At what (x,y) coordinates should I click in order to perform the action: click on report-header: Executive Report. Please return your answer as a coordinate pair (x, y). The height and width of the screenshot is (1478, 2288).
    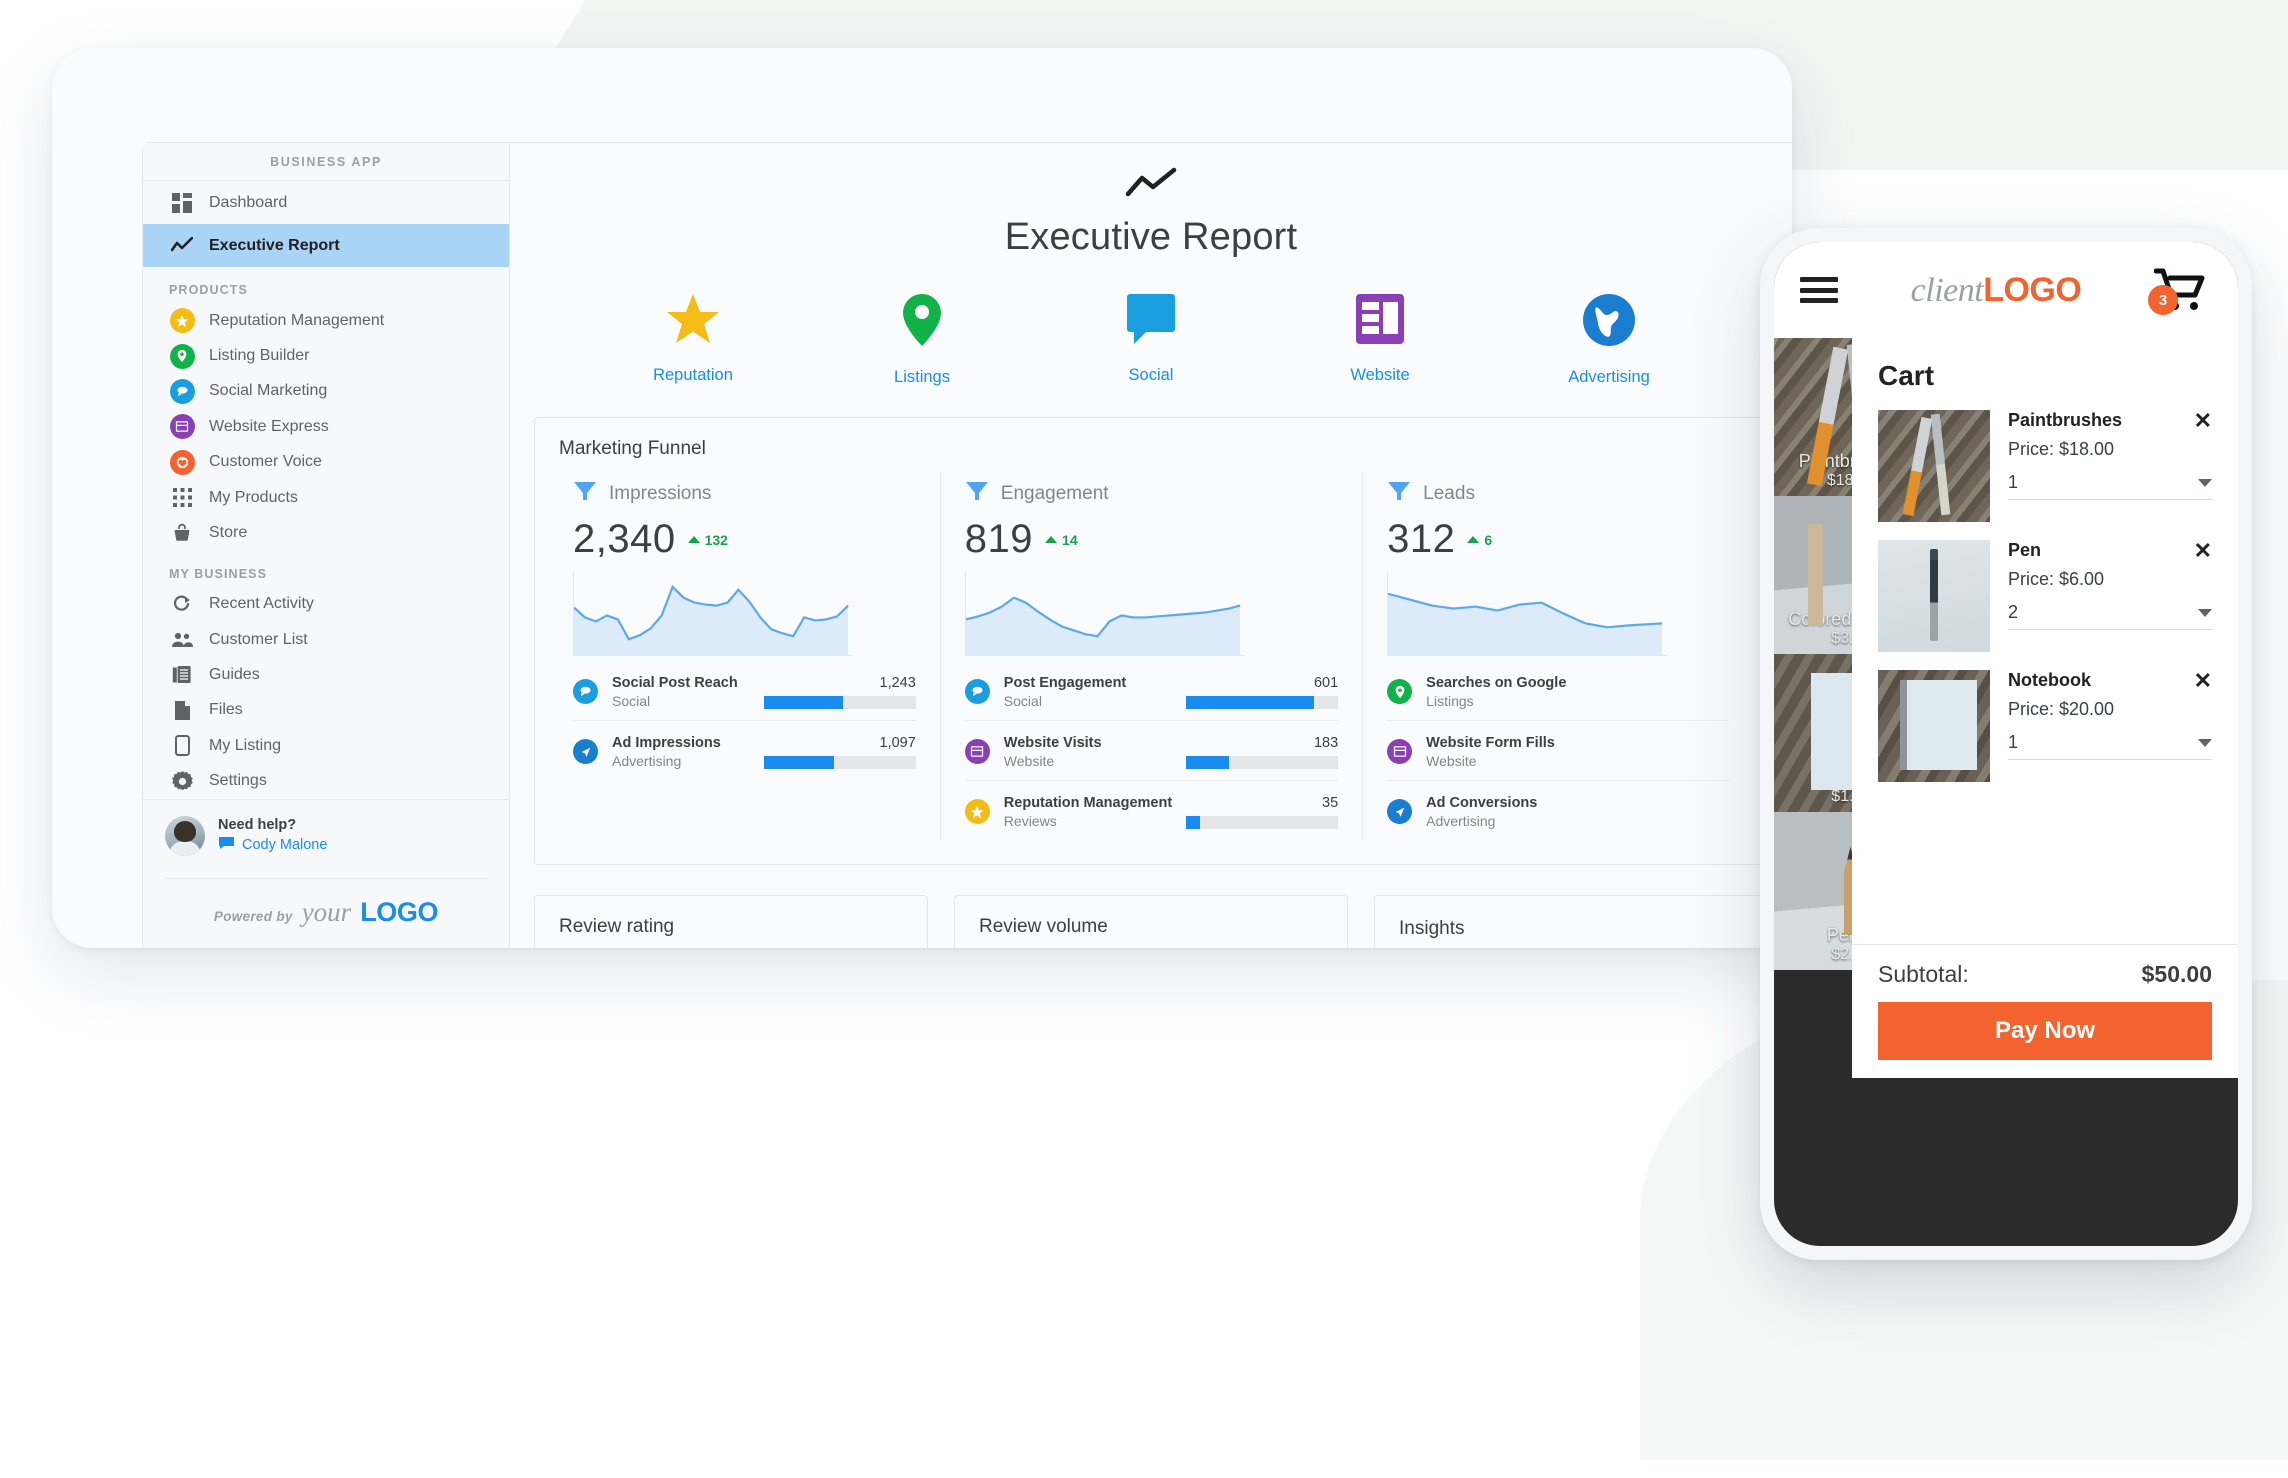
    Looking at the image, I should click on (1151, 201).